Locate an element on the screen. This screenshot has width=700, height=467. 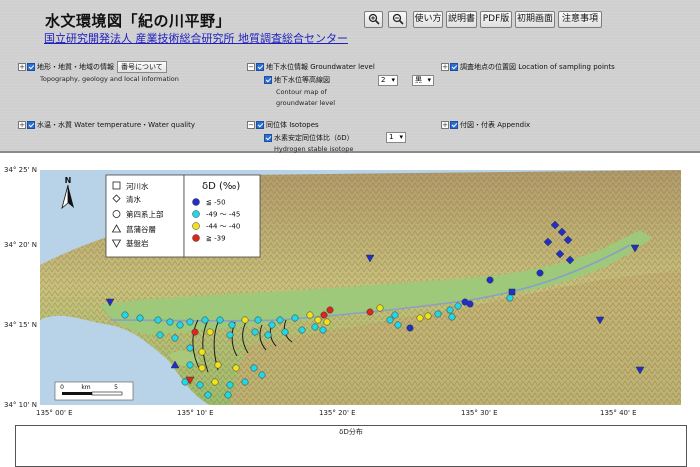
contour-color-select: 黒 is located at coordinates (423, 80).